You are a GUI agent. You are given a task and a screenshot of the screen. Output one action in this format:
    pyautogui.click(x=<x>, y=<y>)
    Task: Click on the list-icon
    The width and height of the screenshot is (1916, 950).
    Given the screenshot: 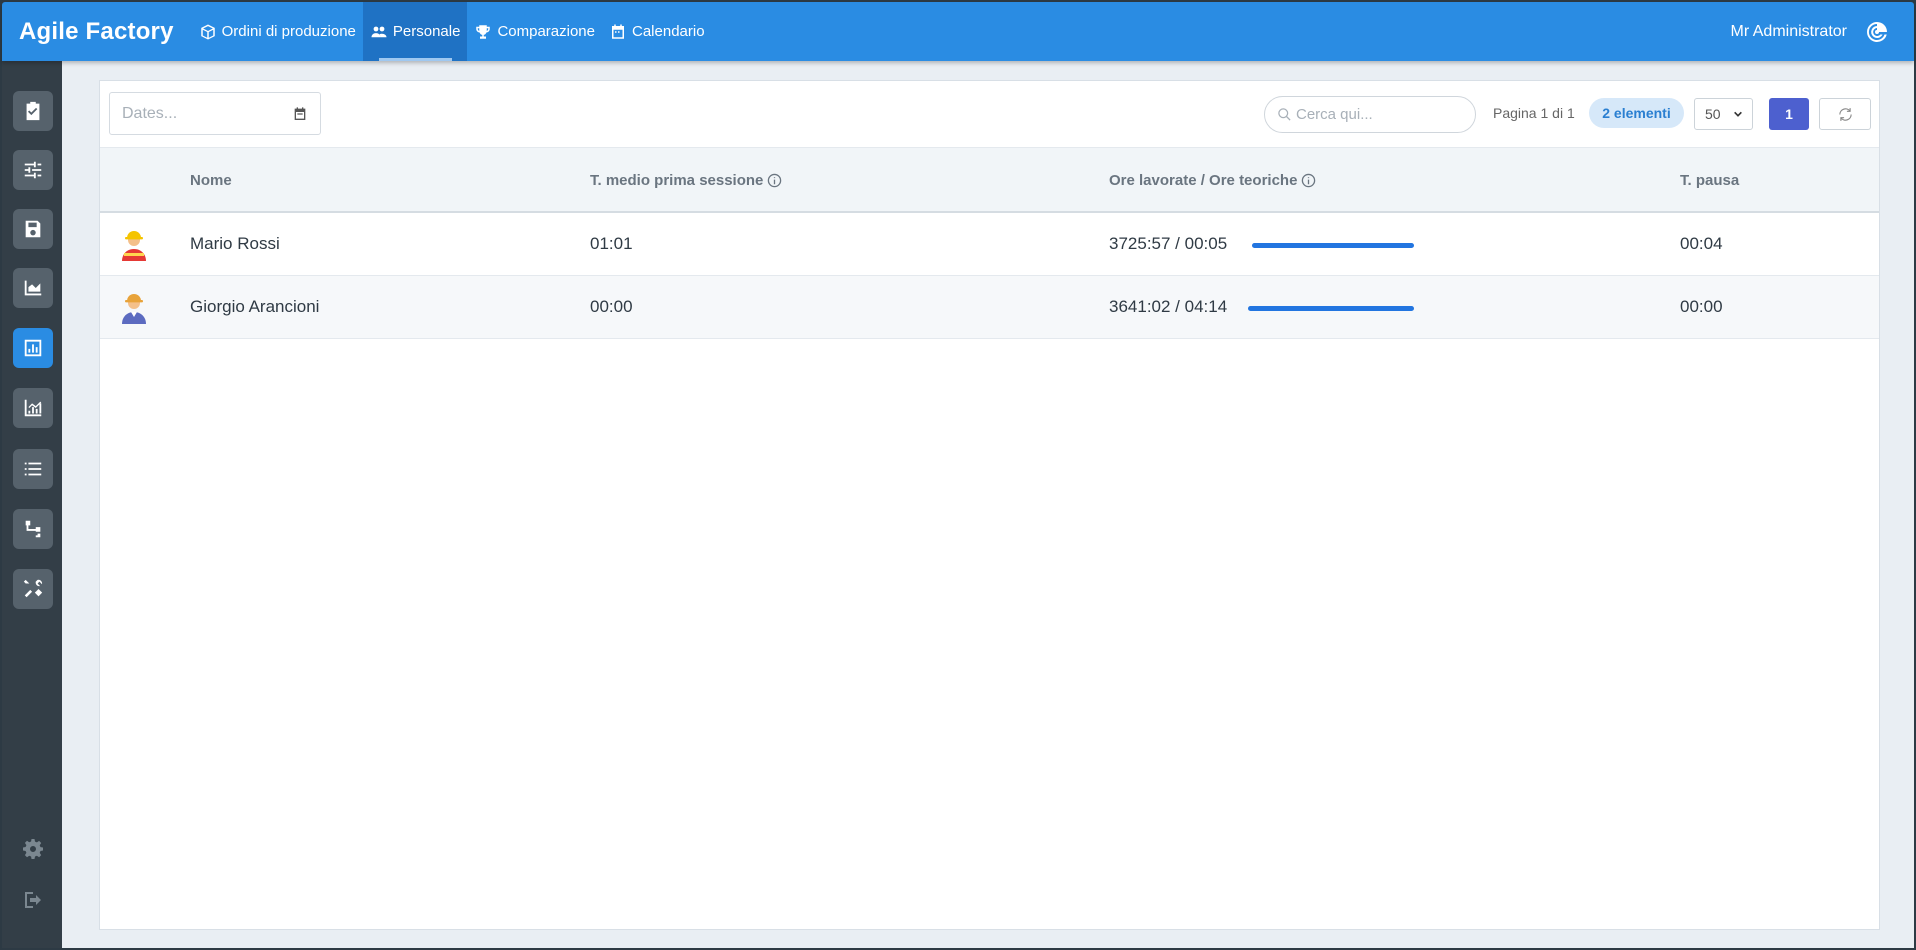 What is the action you would take?
    pyautogui.click(x=33, y=469)
    